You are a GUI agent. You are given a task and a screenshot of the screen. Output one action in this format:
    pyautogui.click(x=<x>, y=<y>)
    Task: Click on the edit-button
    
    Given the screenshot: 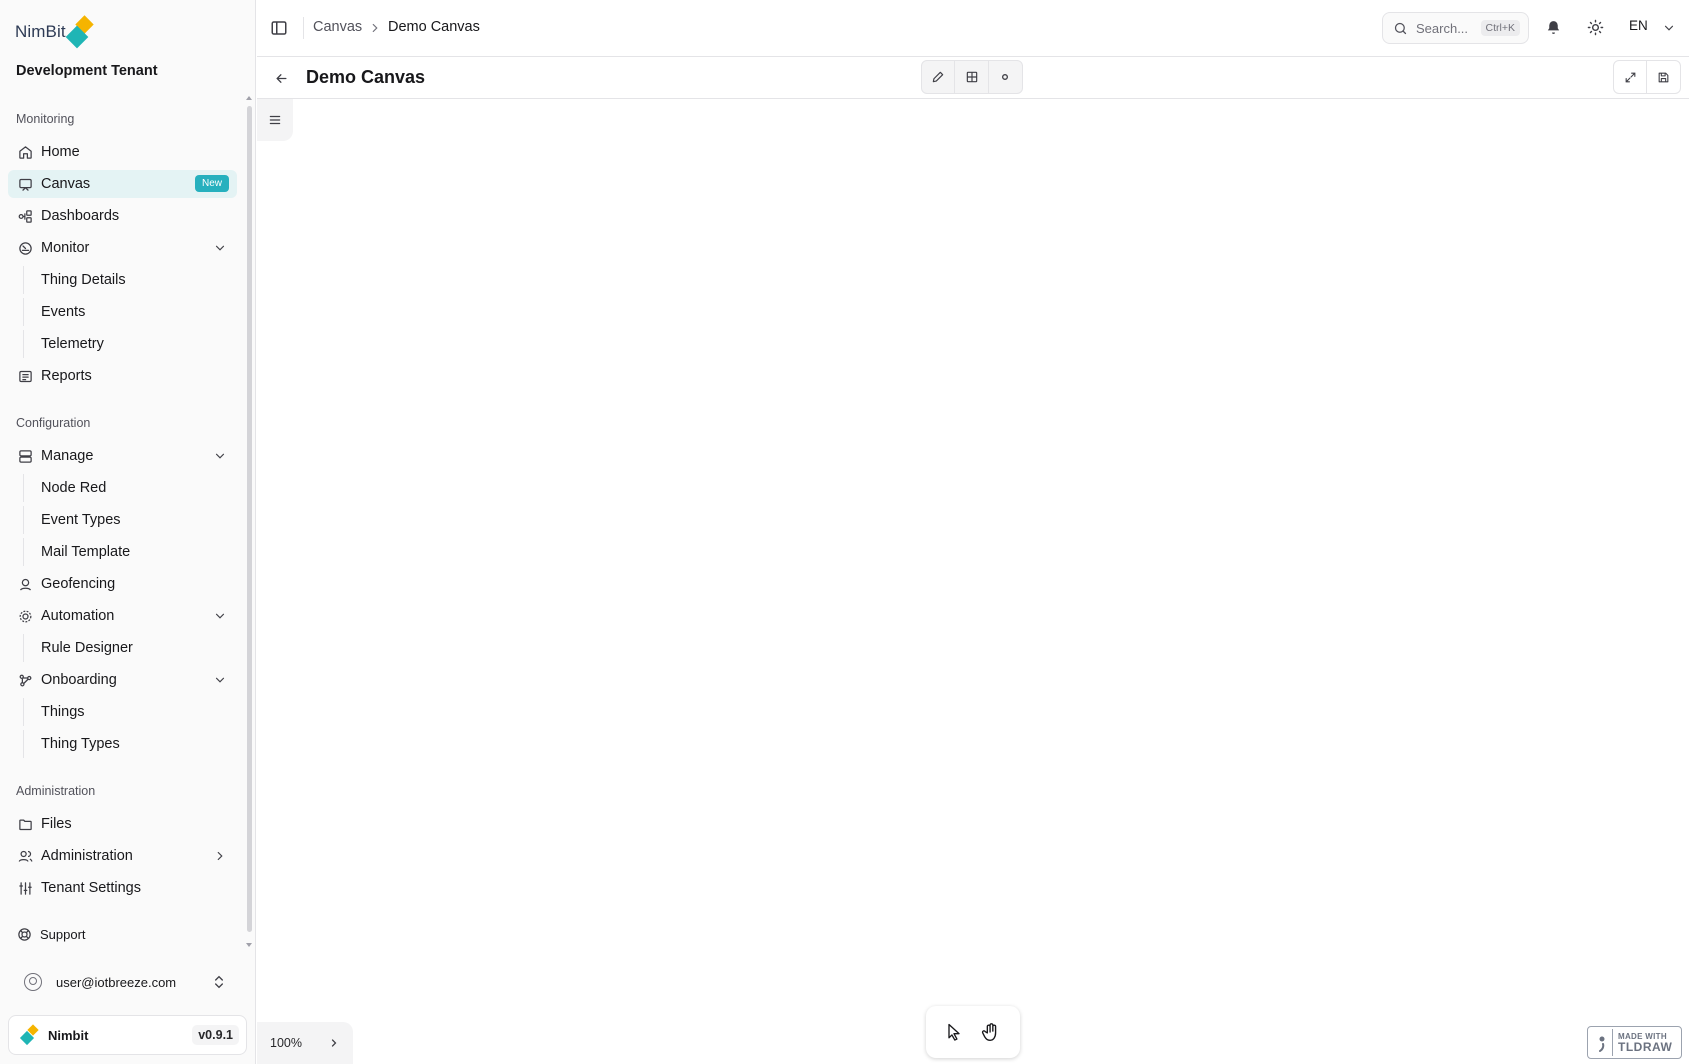 What is the action you would take?
    pyautogui.click(x=939, y=77)
    